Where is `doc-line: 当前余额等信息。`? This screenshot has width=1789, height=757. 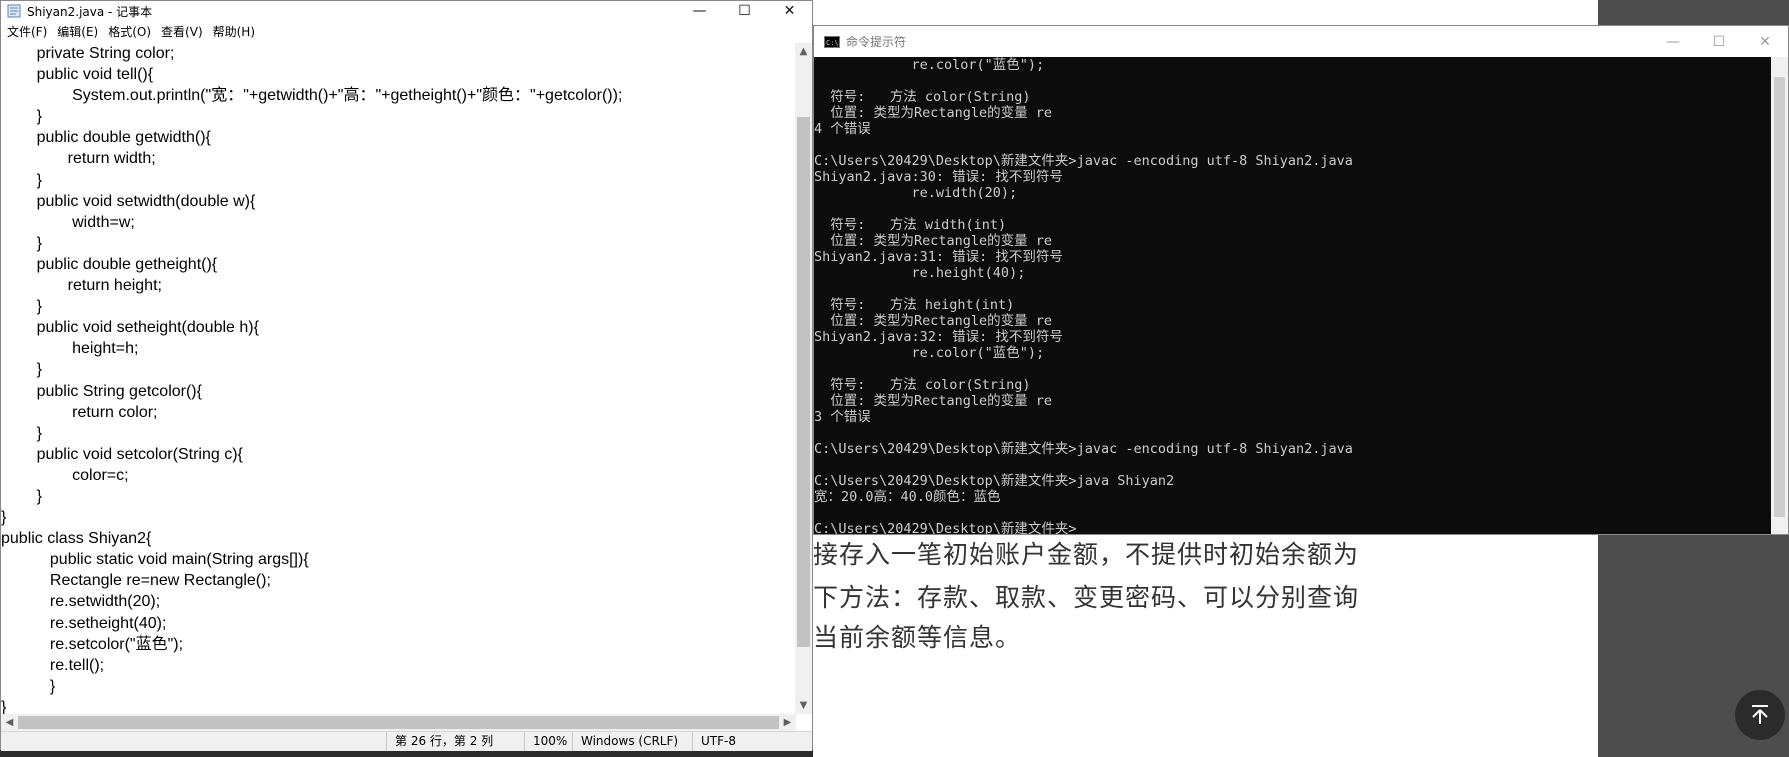 doc-line: 当前余额等信息。 is located at coordinates (917, 637).